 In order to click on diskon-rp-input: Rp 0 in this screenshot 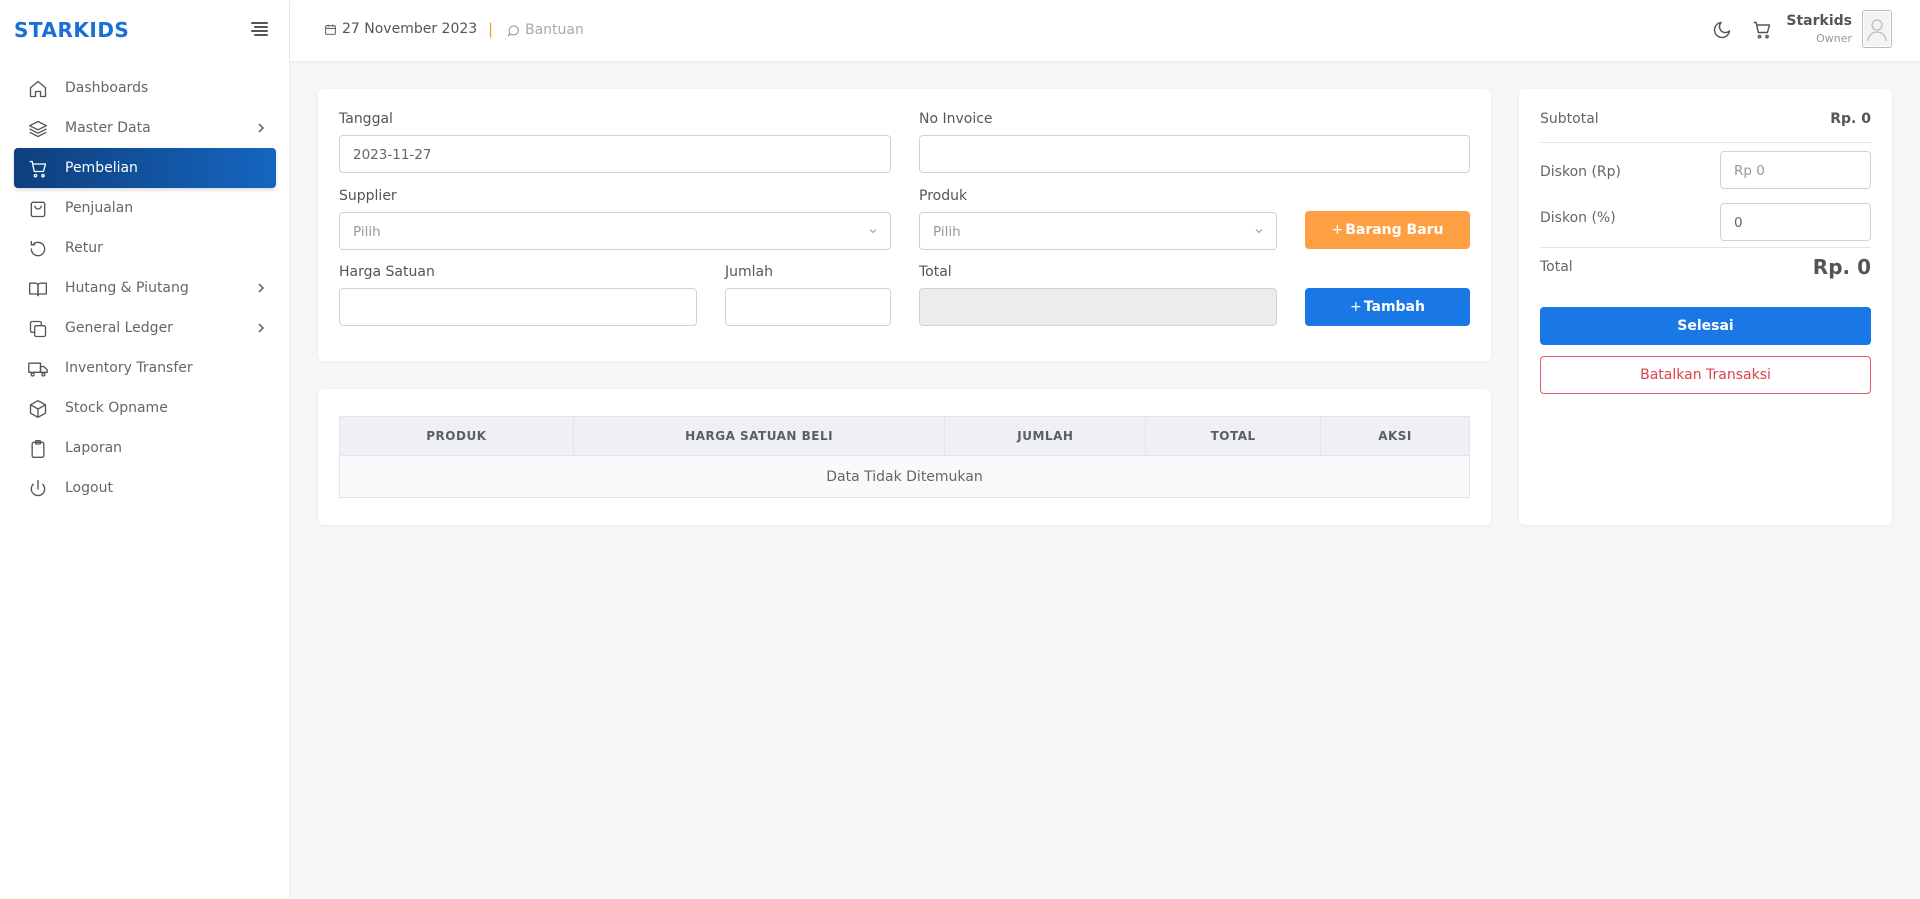, I will do `click(1795, 170)`.